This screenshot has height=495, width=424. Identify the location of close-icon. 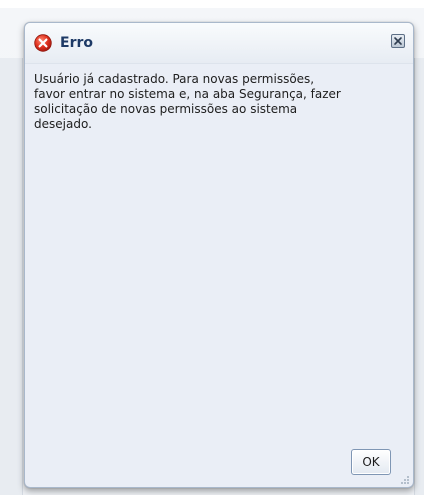
(398, 41).